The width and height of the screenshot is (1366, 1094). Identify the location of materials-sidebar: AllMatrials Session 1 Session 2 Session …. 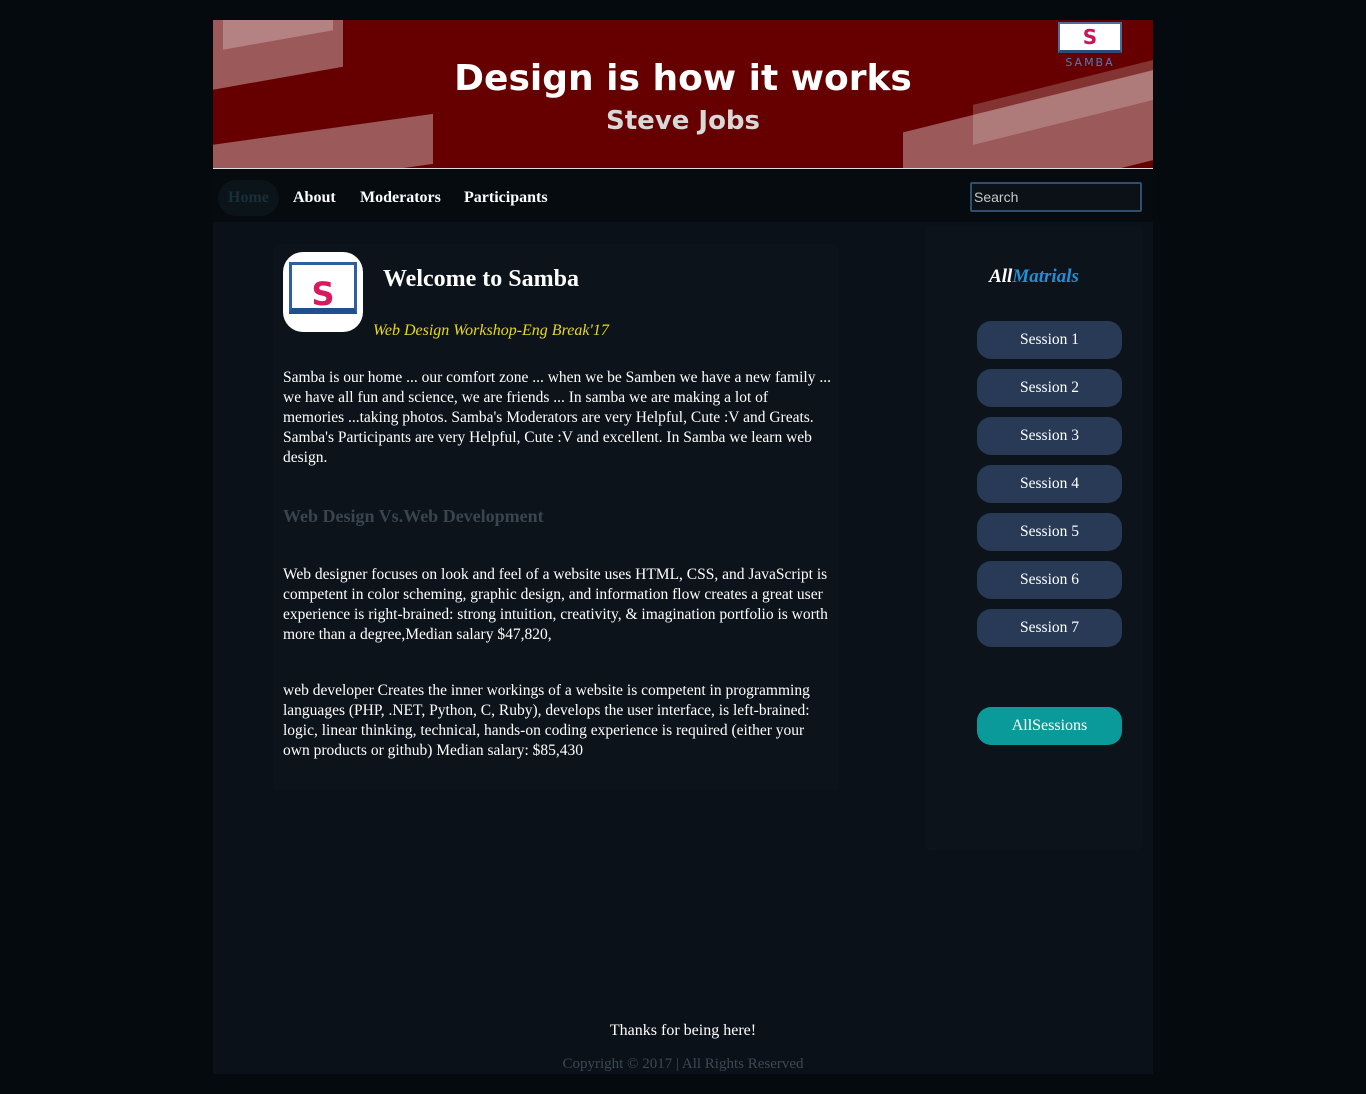
(1034, 538).